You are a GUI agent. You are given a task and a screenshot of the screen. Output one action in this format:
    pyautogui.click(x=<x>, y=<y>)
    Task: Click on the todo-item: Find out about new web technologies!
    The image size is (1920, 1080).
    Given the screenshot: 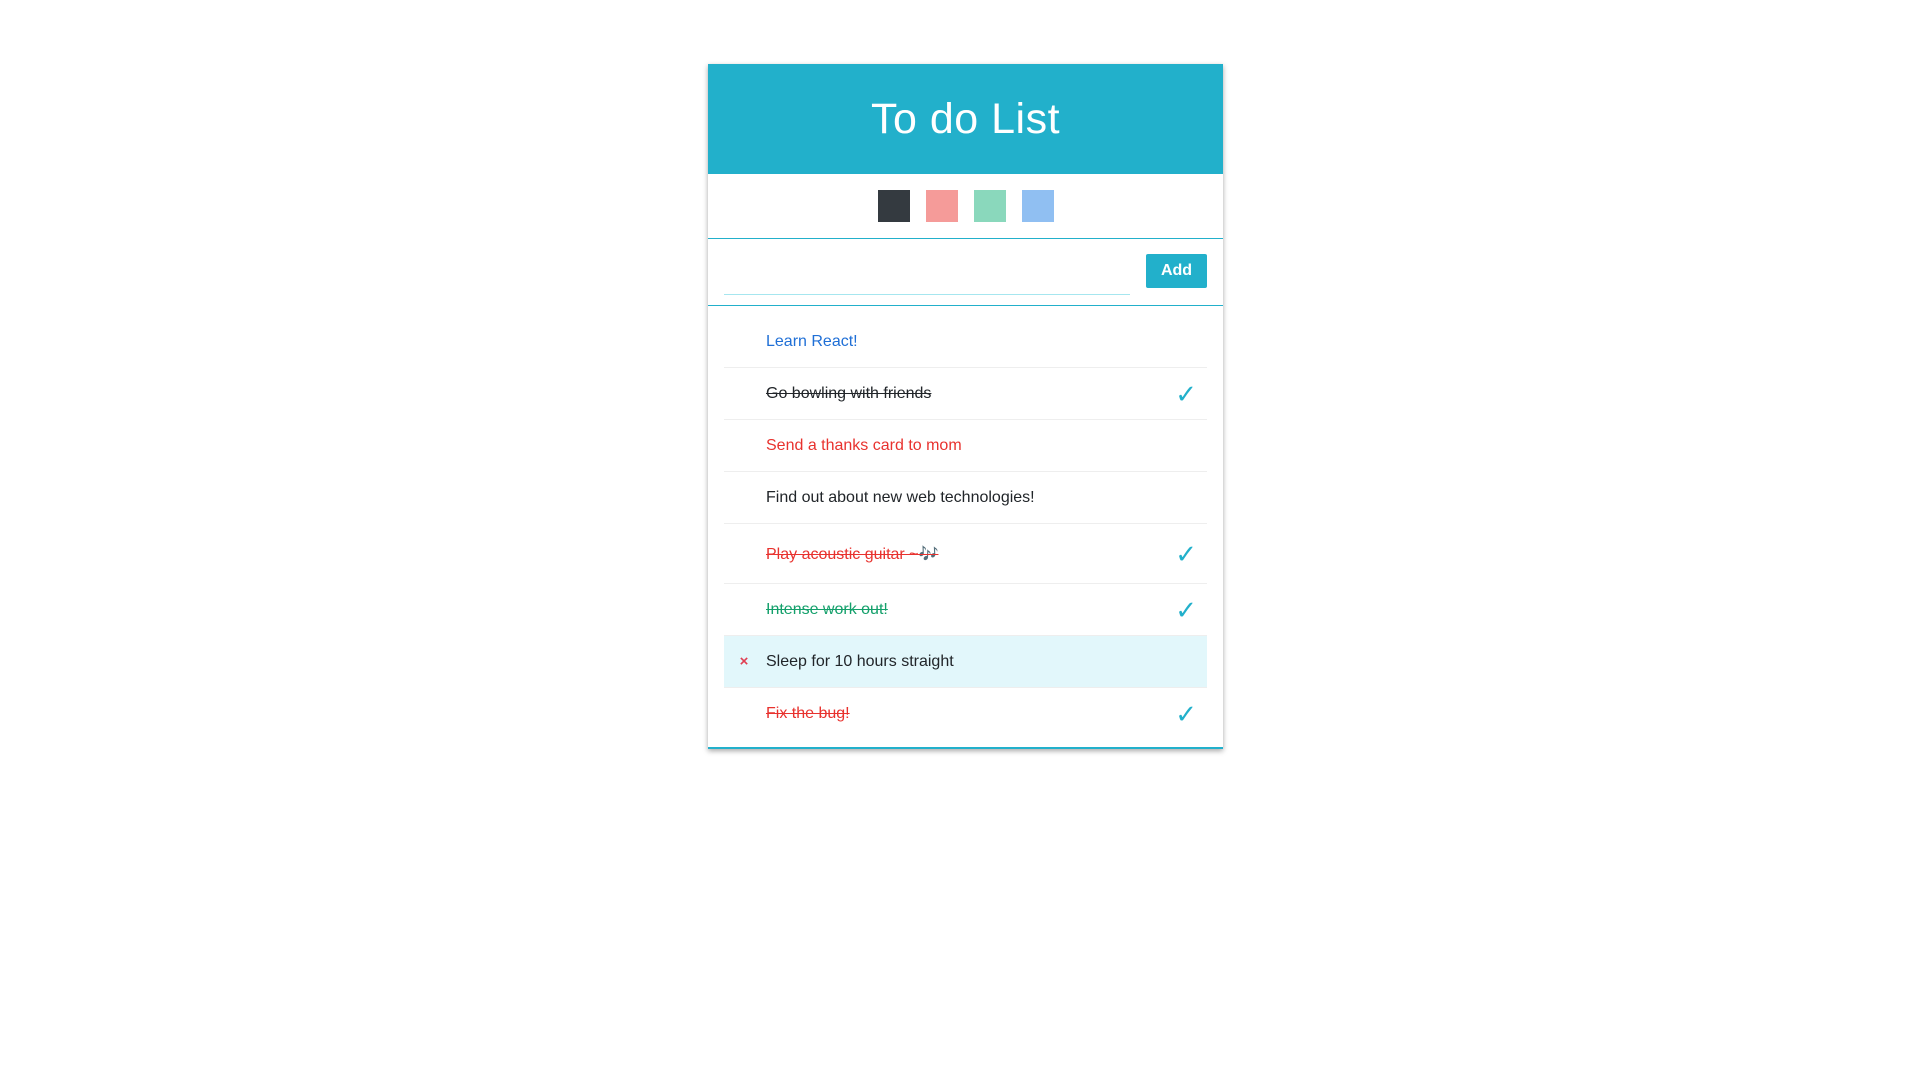 What is the action you would take?
    pyautogui.click(x=965, y=498)
    